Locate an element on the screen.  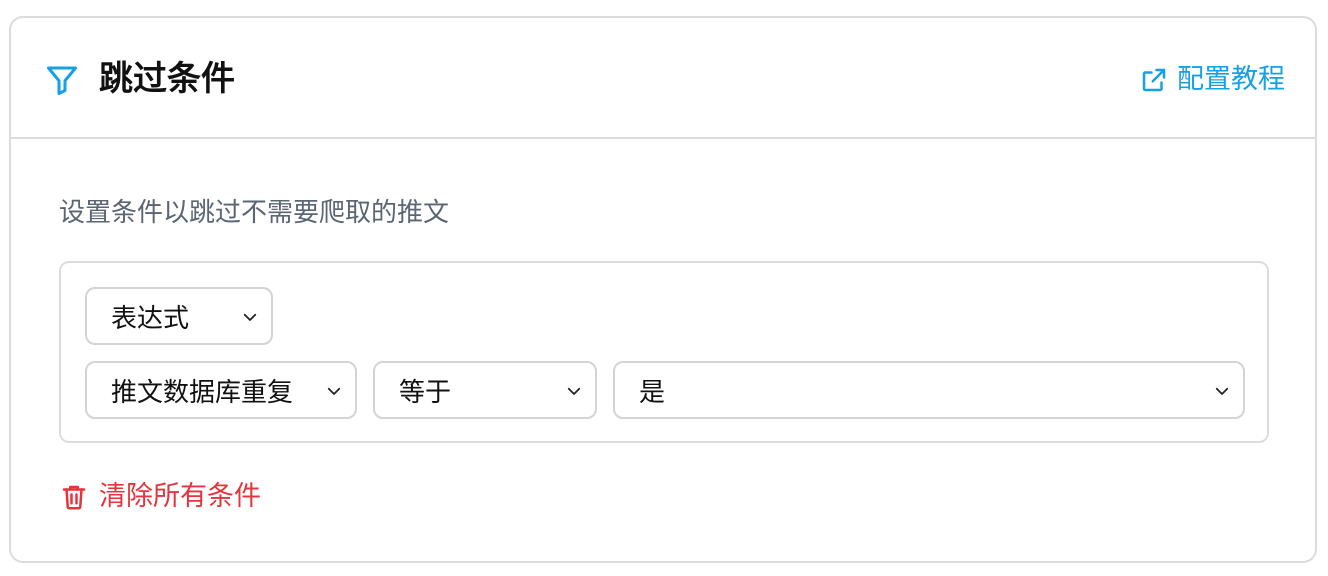
config-tutorial-link: 配置教程 is located at coordinates (1212, 80).